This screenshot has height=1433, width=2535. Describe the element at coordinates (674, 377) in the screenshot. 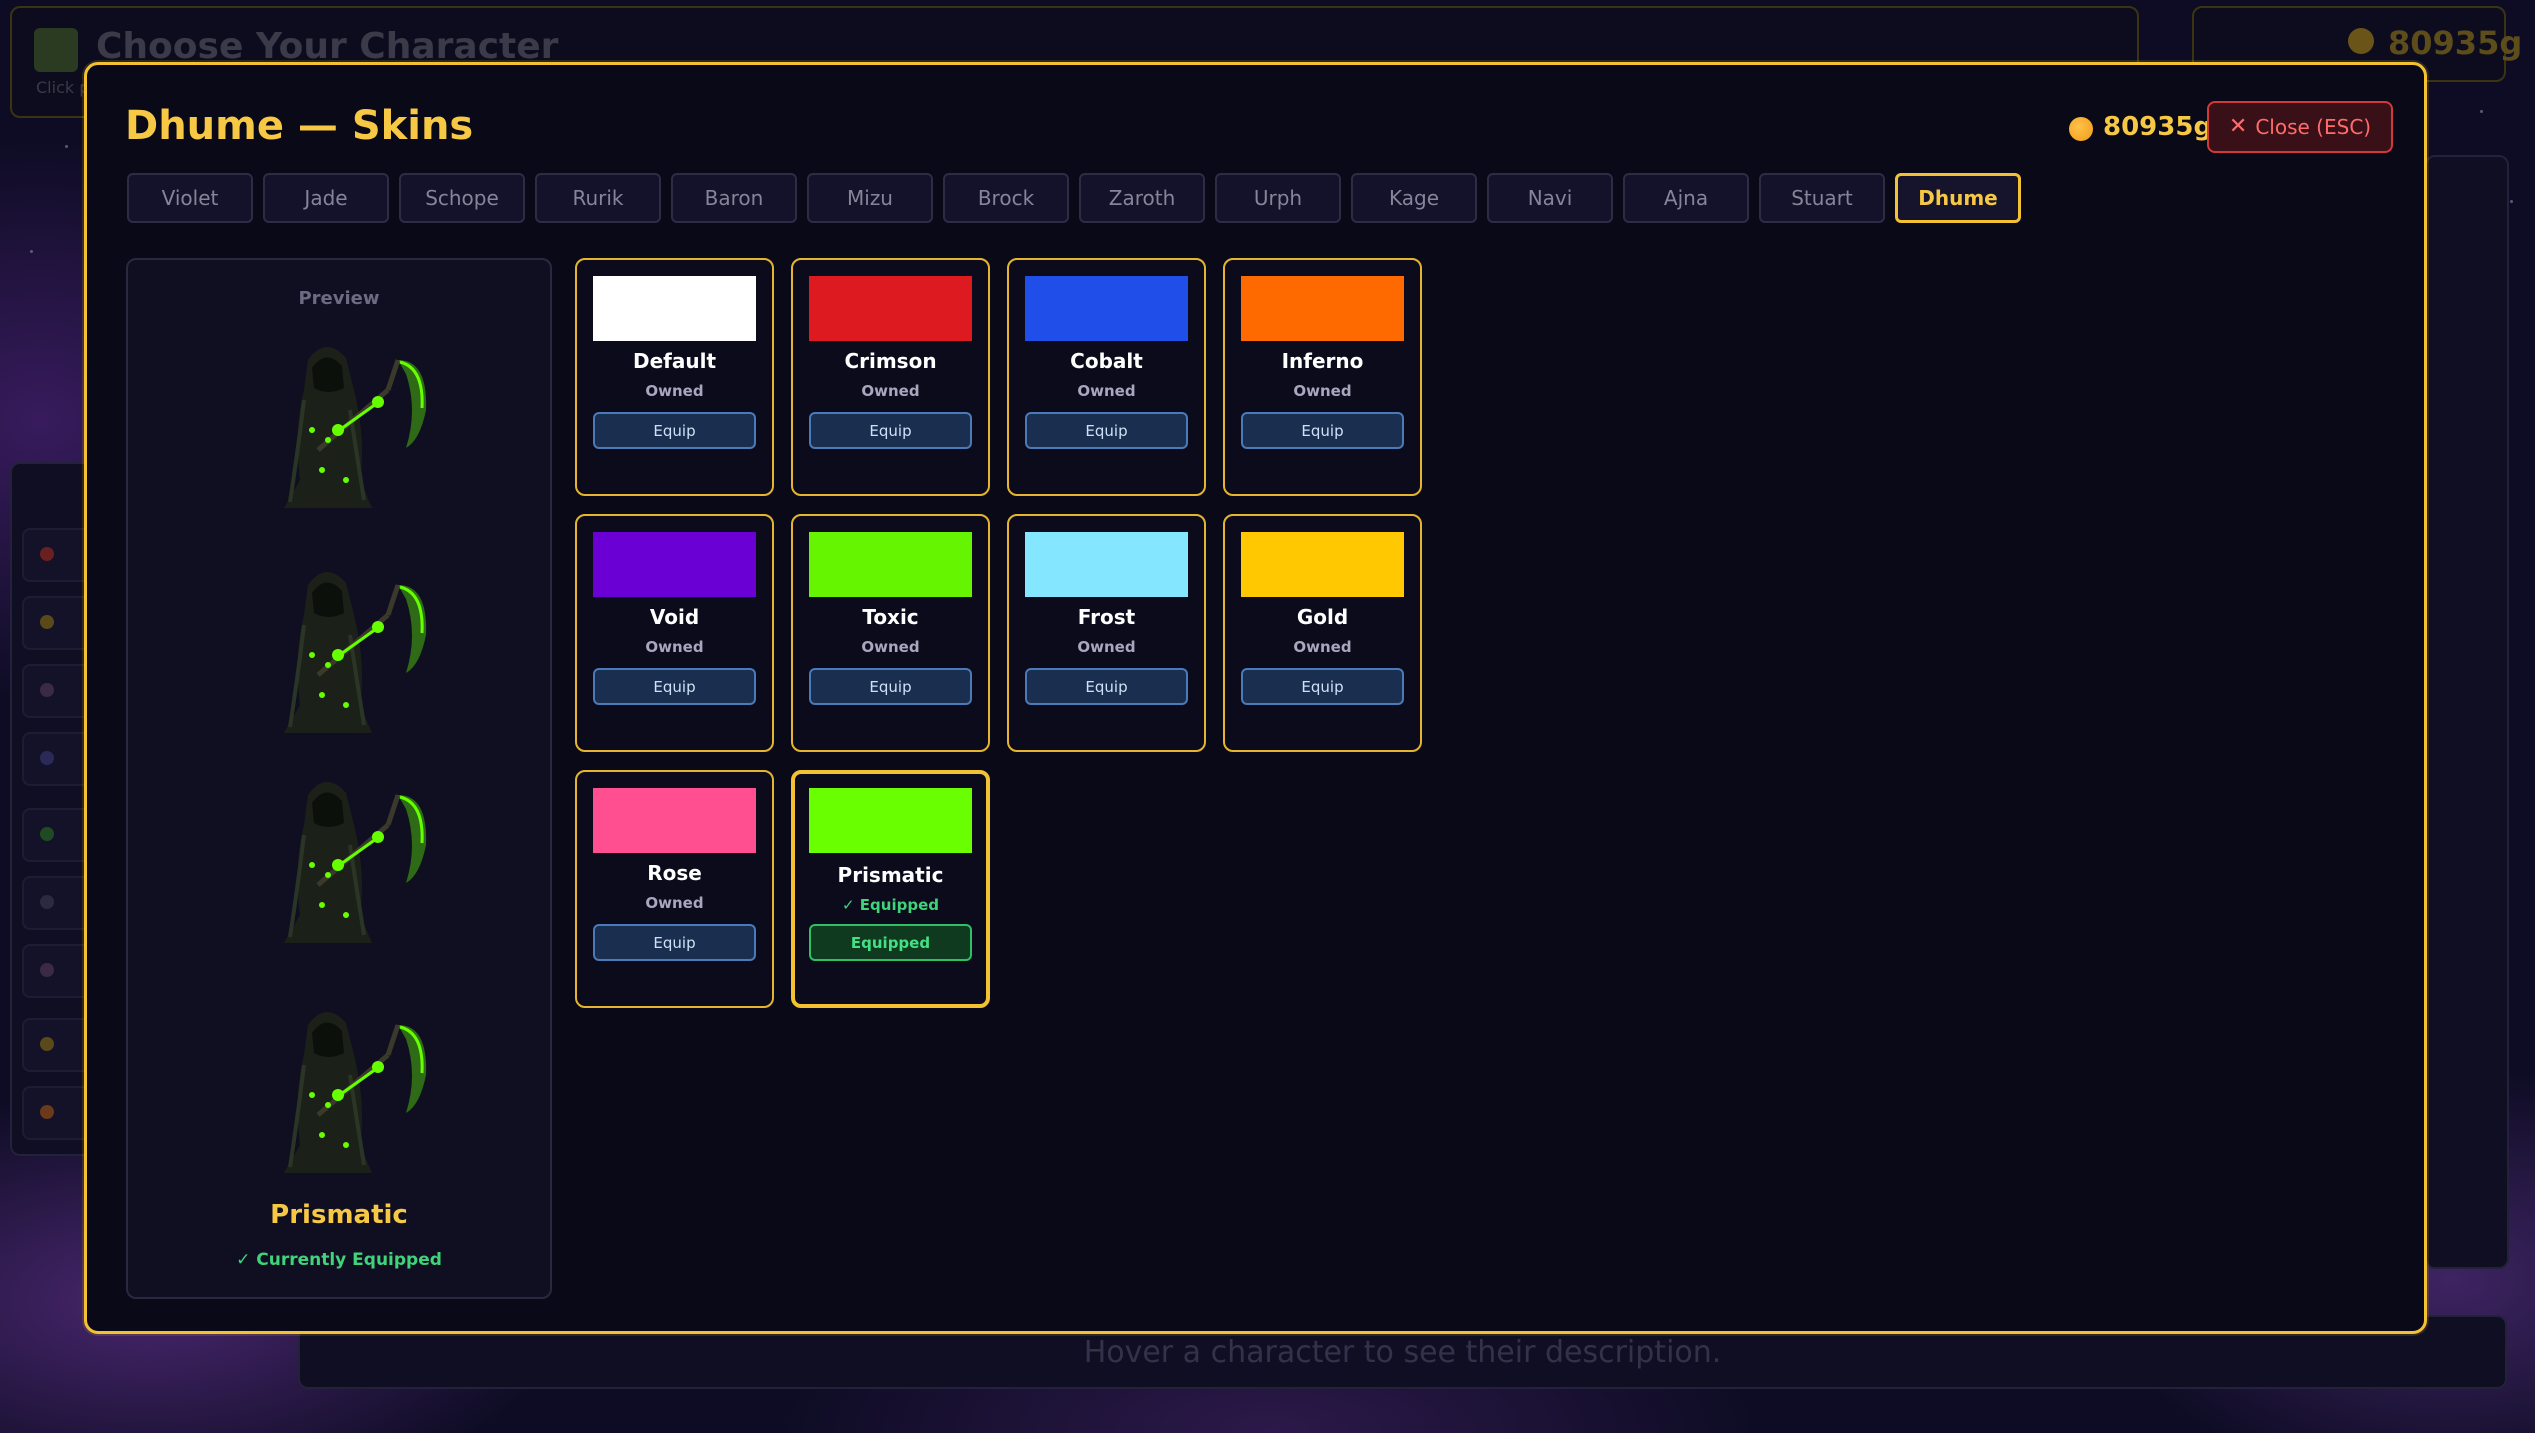

I see `skin-card-default: Default Owned Equip` at that location.